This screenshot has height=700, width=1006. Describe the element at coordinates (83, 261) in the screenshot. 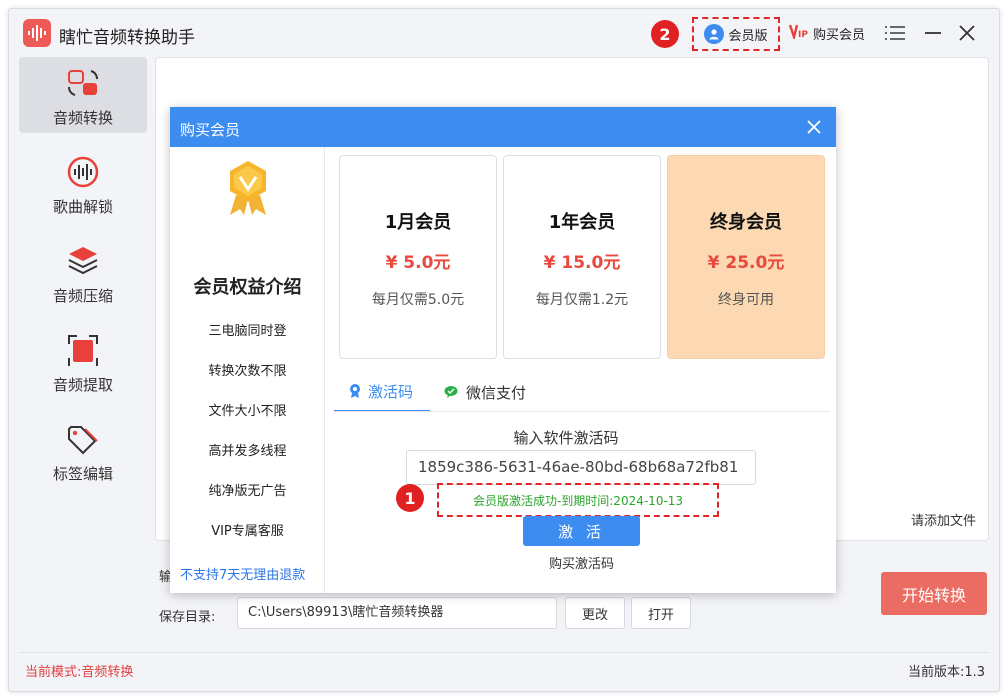

I see `layers-icon` at that location.